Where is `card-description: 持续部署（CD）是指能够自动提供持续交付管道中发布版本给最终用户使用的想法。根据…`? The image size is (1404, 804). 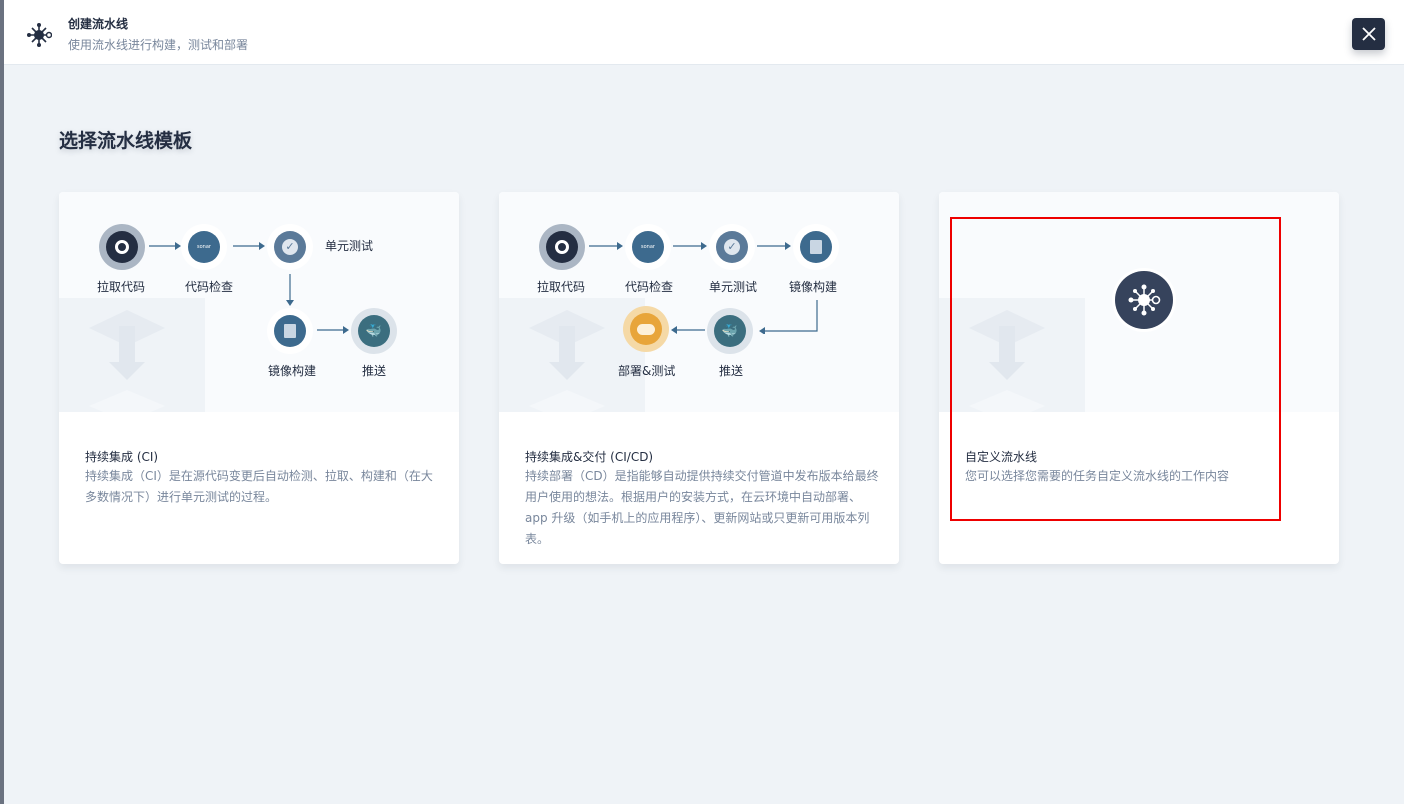
card-description: 持续部署（CD）是指能够自动提供持续交付管道中发布版本给最终用户使用的想法。根据… is located at coordinates (702, 507).